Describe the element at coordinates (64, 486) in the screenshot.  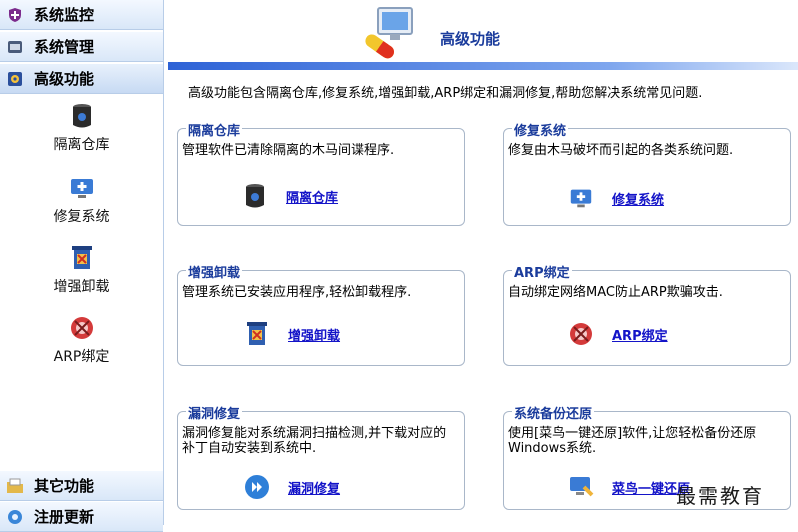
I see `sidebar-cat-label: 其它功能` at that location.